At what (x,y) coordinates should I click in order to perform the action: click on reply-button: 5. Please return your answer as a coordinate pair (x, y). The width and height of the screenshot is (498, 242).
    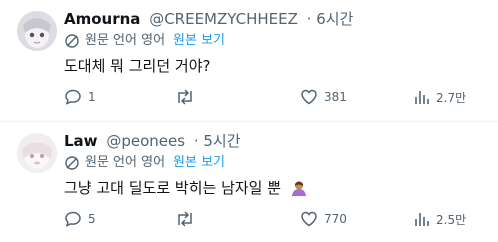
    Looking at the image, I should click on (80, 219).